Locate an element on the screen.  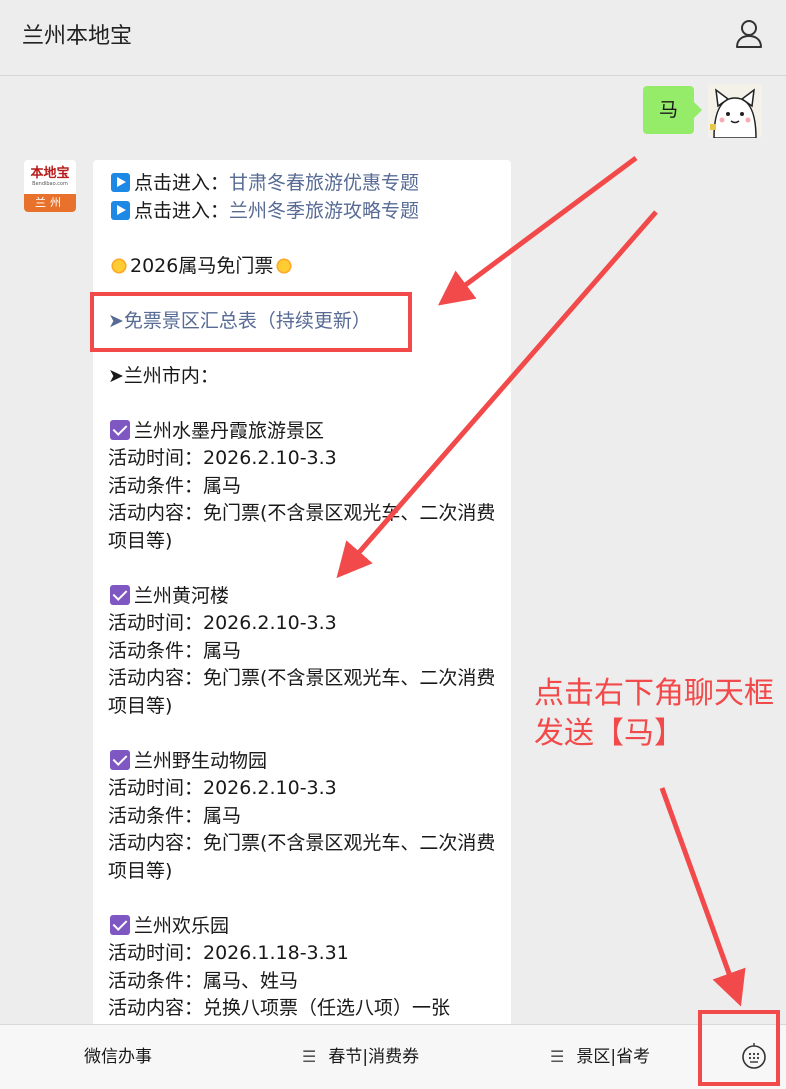
spot-name-row: 兰州黄河楼 is located at coordinates (305, 597).